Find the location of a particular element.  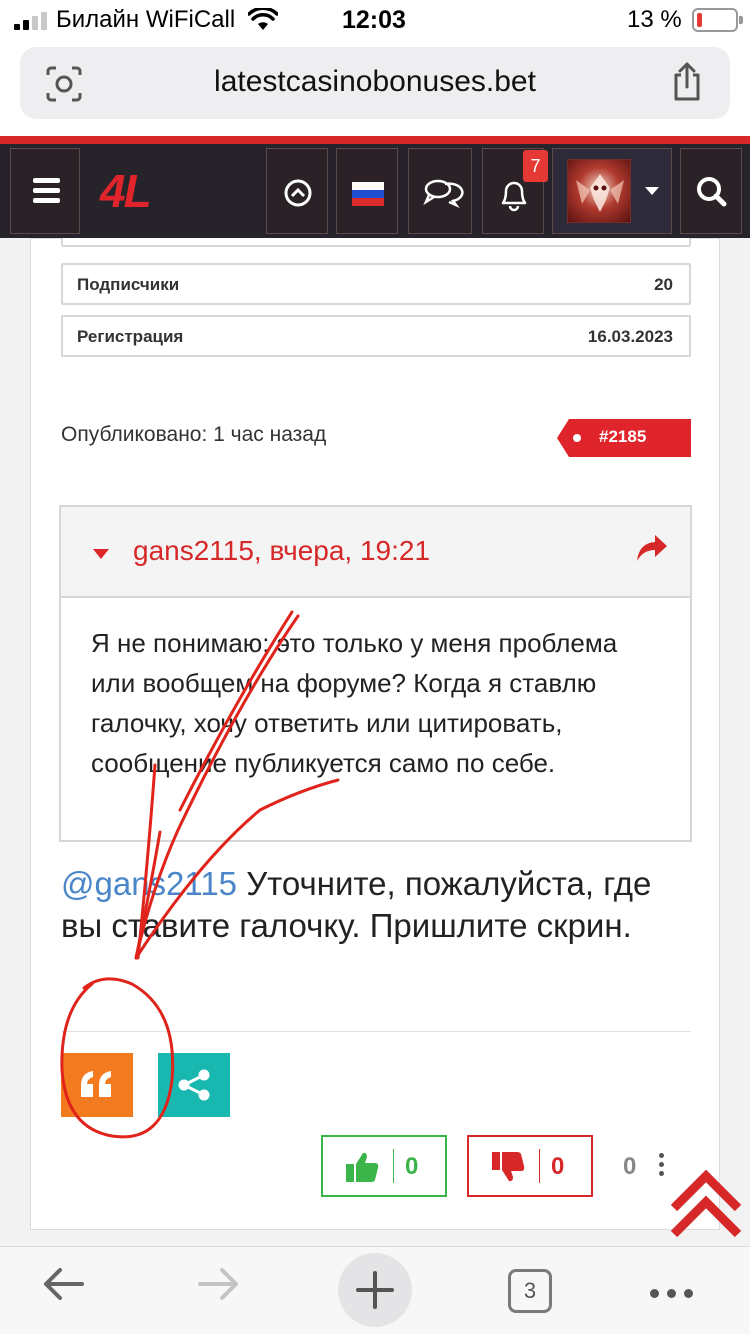

stat-value: 20 is located at coordinates (663, 284).